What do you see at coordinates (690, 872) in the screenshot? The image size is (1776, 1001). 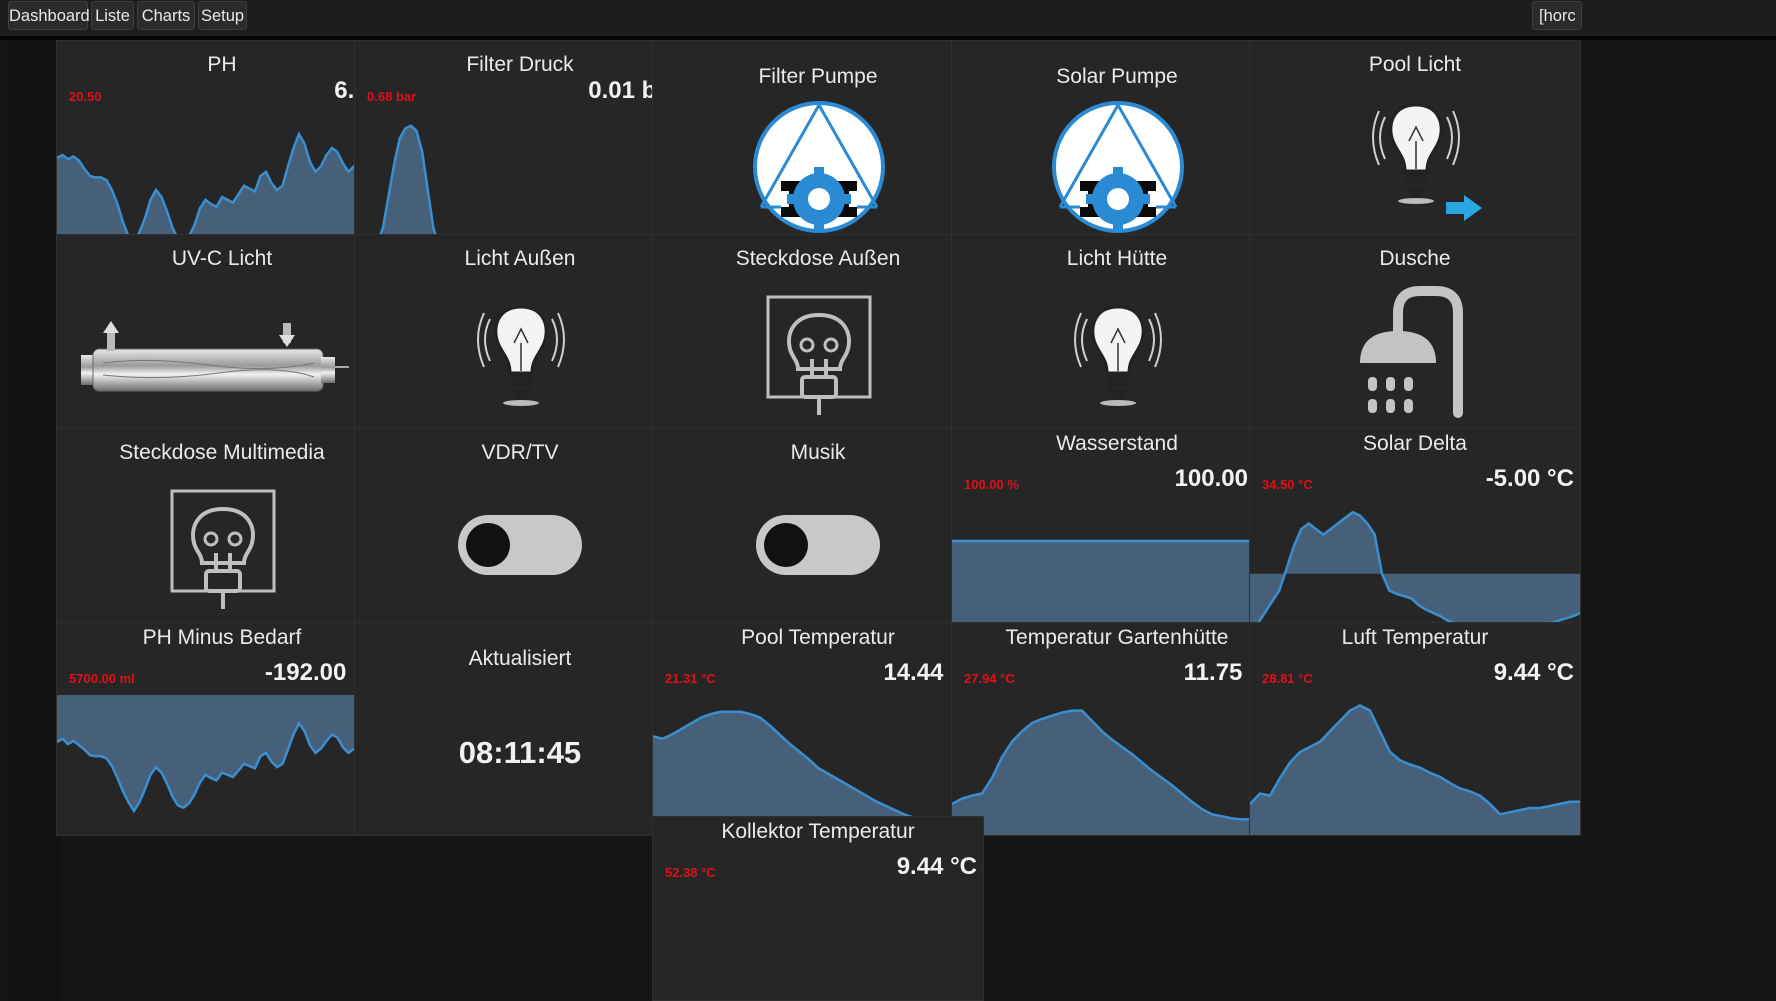 I see `minmax-label: 52.38 °C` at bounding box center [690, 872].